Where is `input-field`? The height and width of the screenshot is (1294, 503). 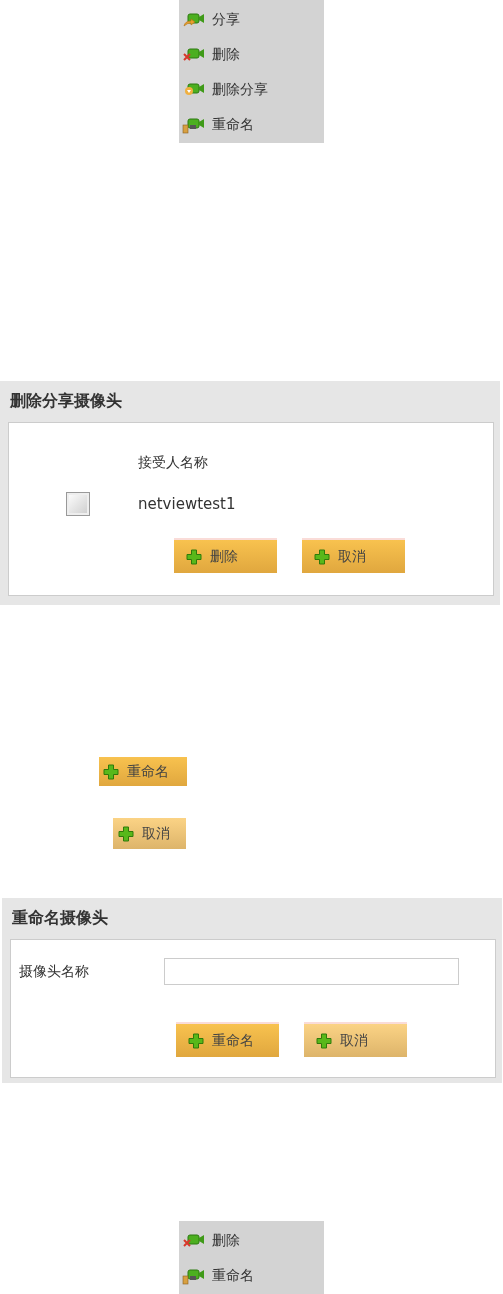
input-field is located at coordinates (311, 971).